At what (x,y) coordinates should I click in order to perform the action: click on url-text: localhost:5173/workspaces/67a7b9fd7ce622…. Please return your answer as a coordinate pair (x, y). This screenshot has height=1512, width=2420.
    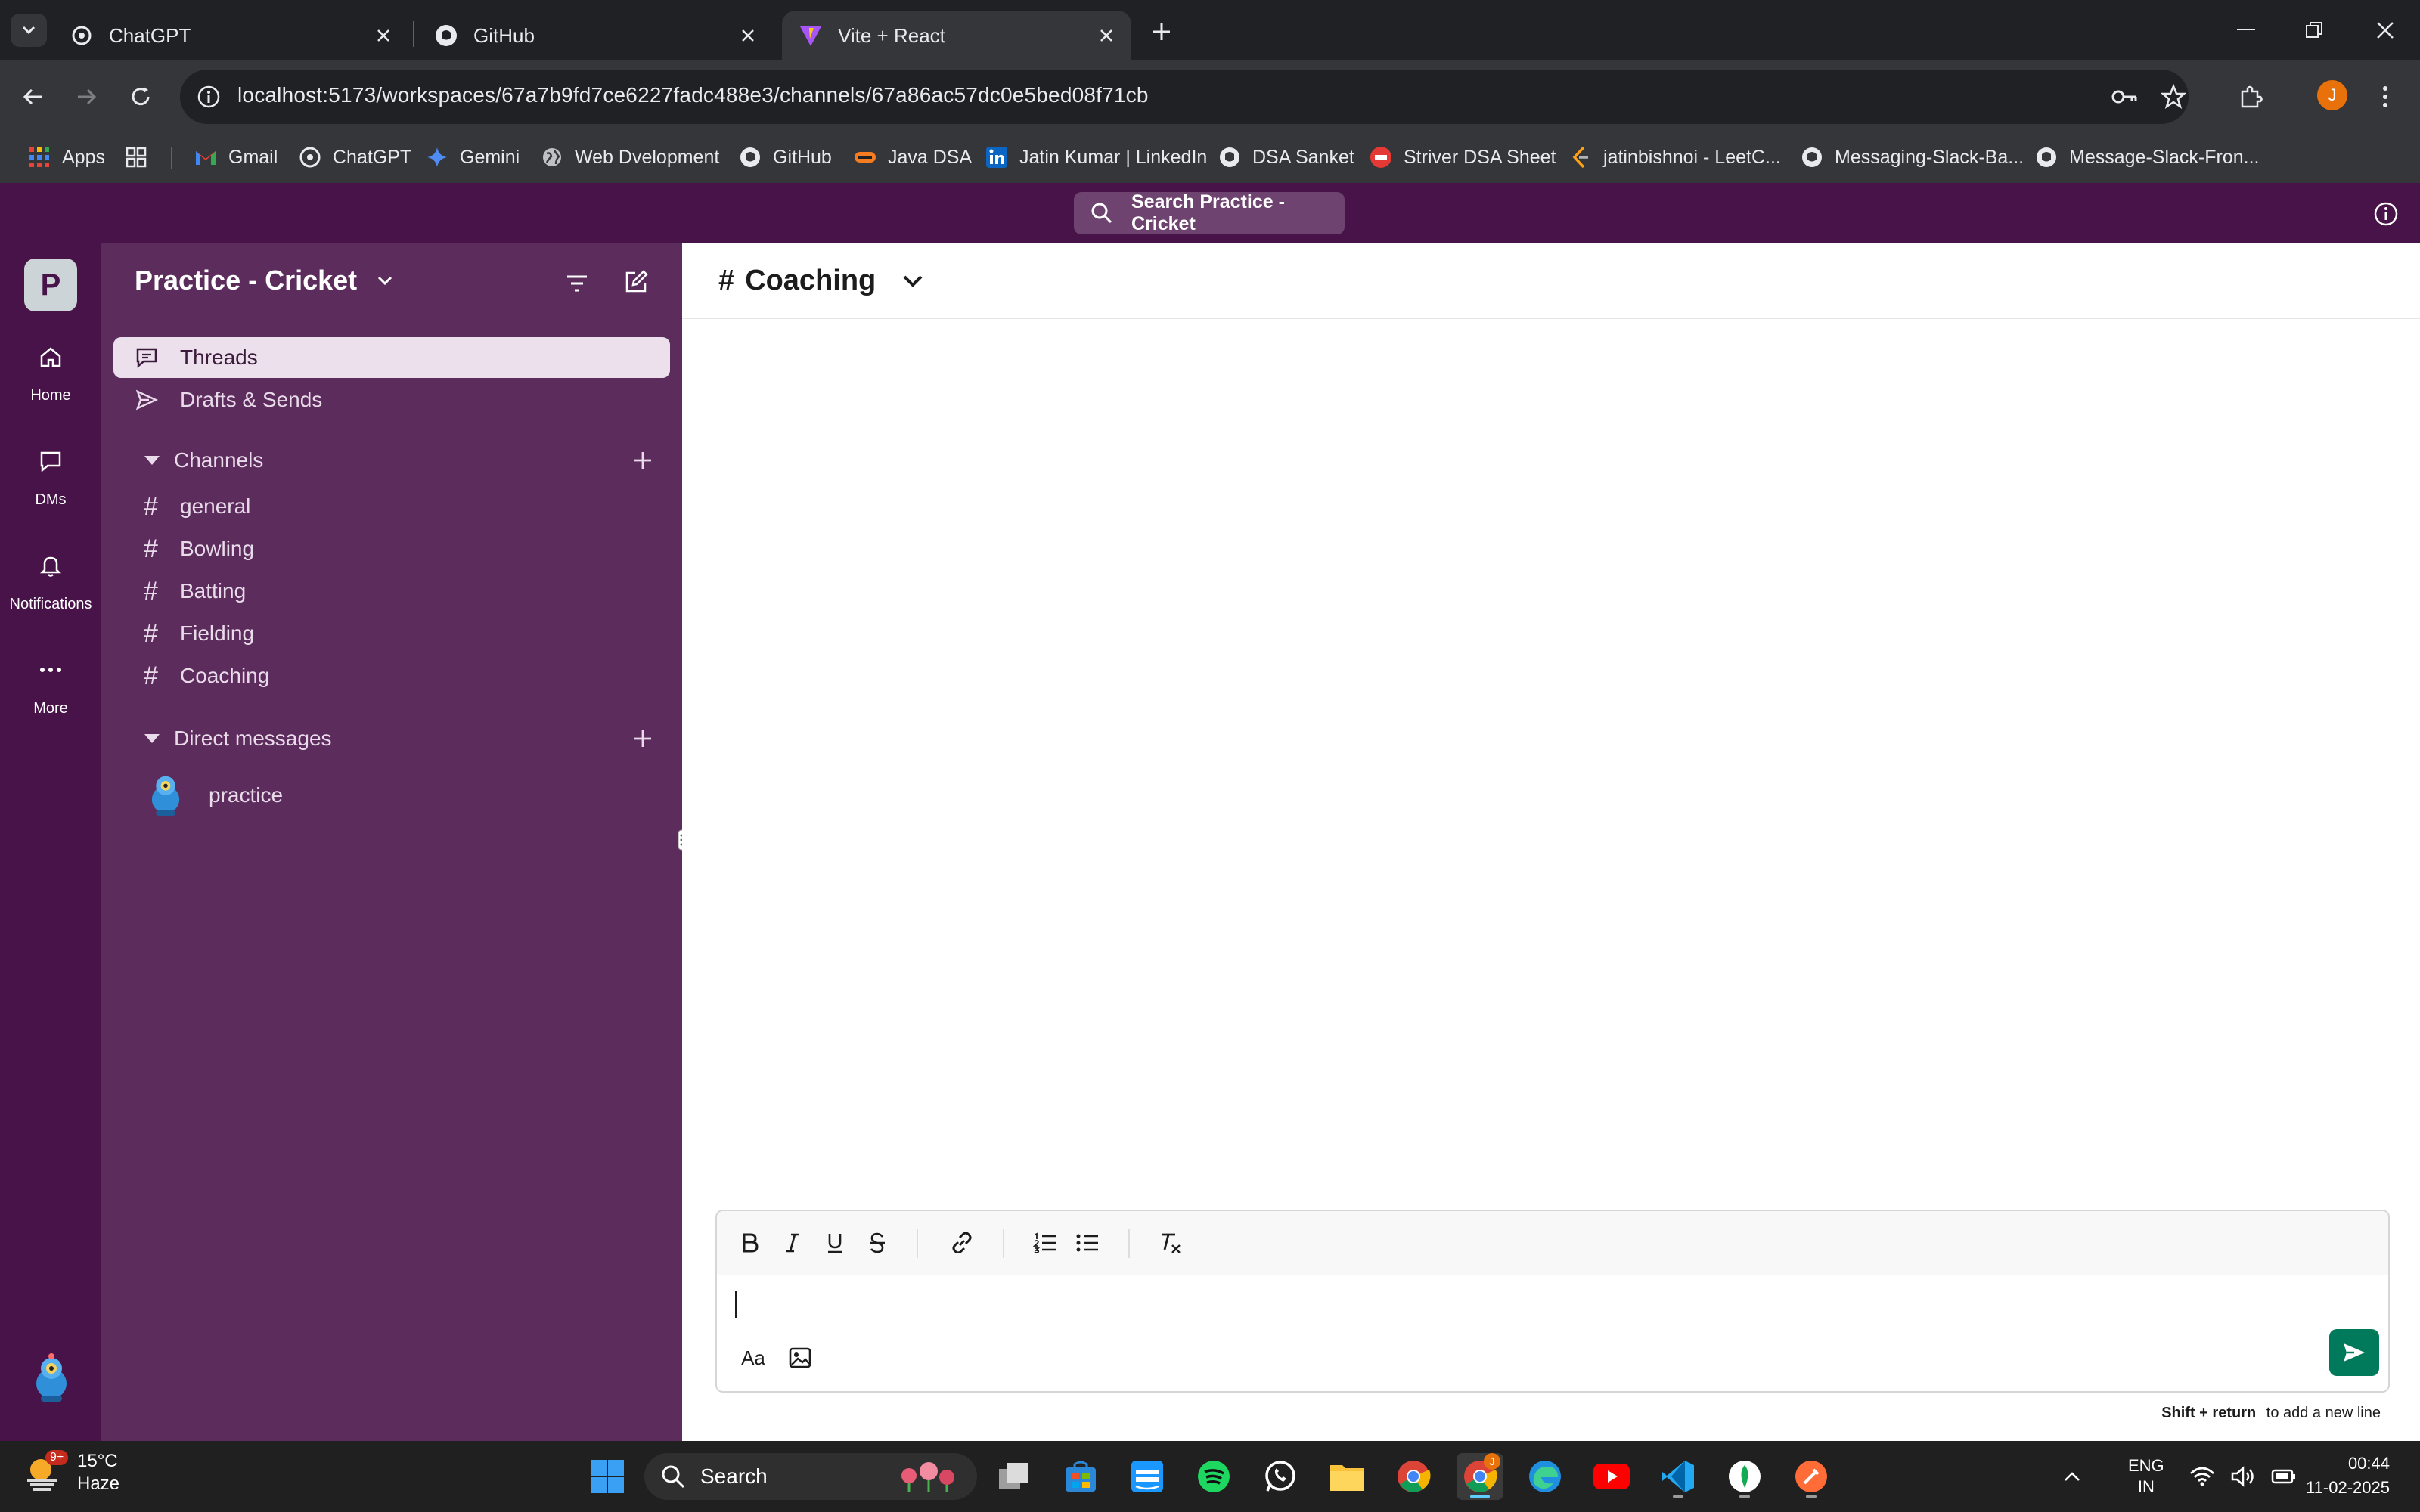
    Looking at the image, I should click on (693, 95).